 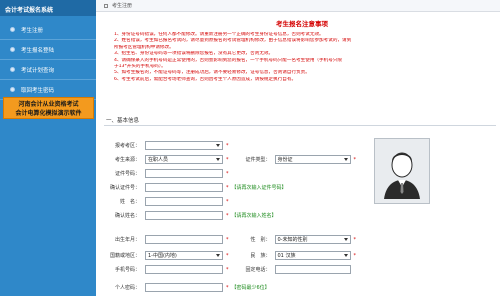 I want to click on birthday-input, so click(x=184, y=239).